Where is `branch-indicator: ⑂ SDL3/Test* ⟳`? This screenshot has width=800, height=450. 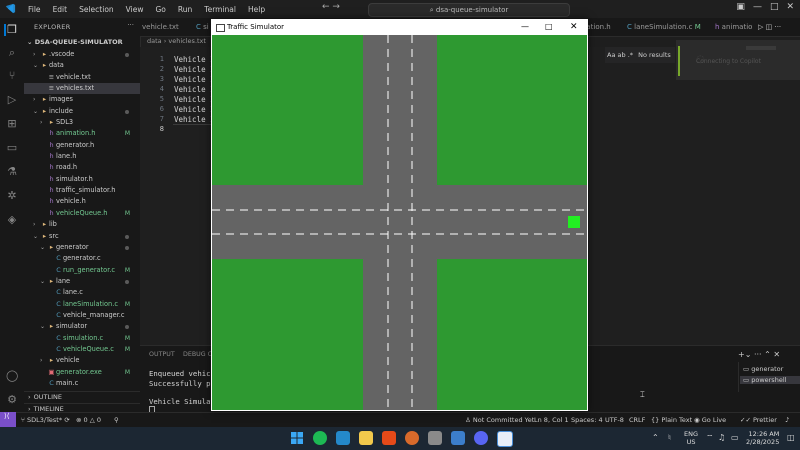 branch-indicator: ⑂ SDL3/Test* ⟳ is located at coordinates (45, 420).